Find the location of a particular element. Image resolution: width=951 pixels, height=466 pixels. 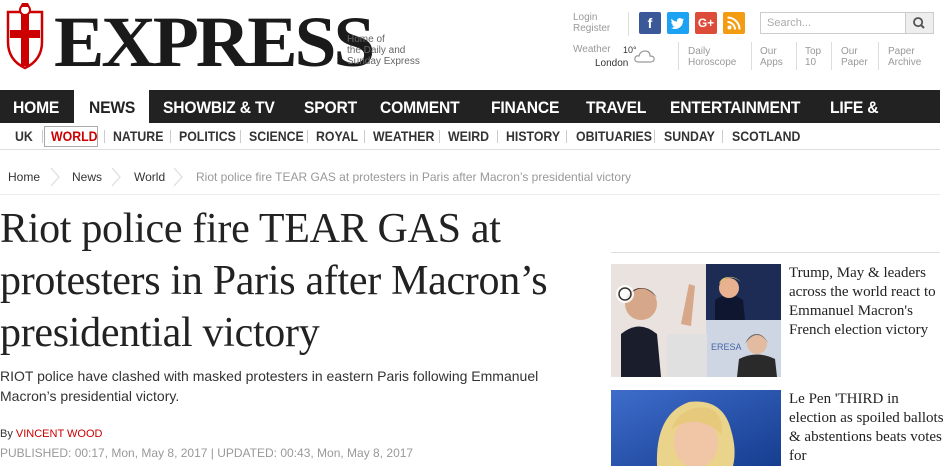

rss-feed-icon is located at coordinates (734, 23).